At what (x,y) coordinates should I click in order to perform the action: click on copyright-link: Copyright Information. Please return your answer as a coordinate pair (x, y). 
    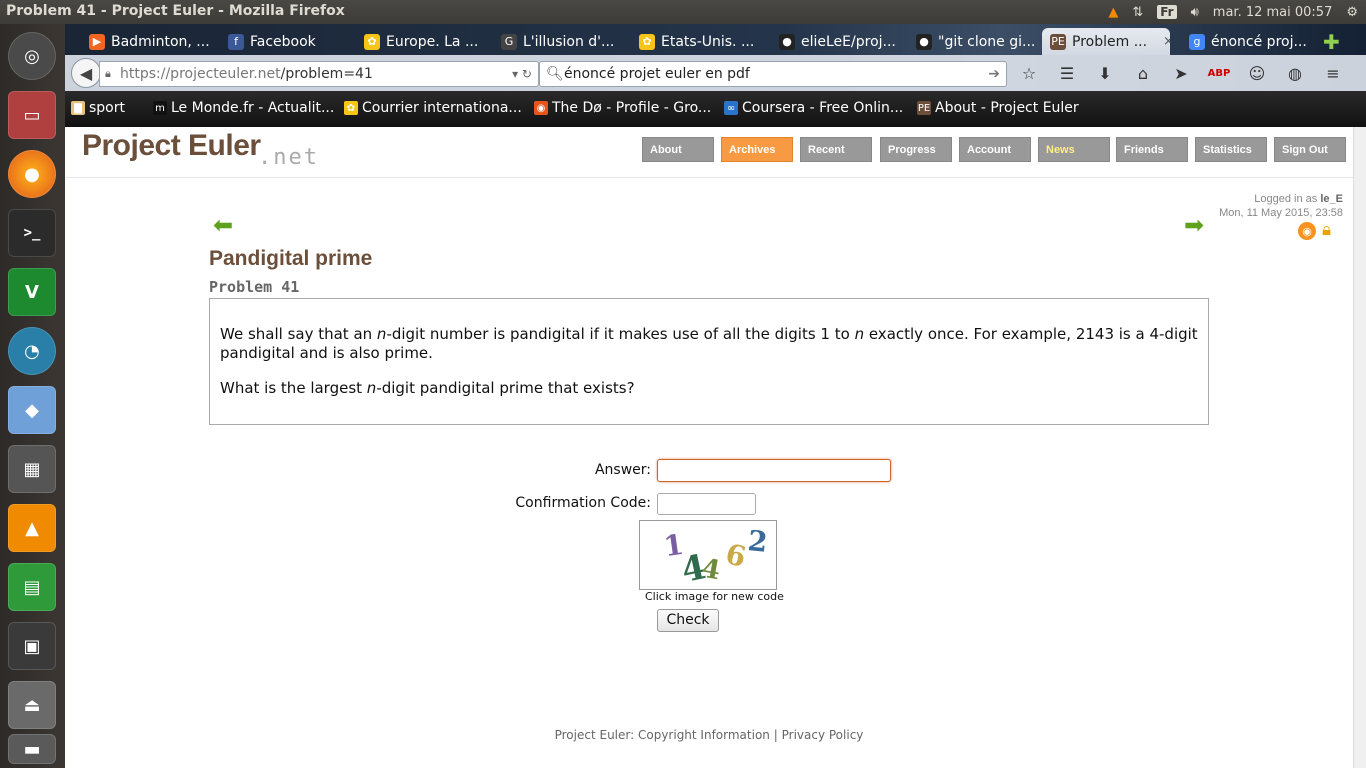
    Looking at the image, I should click on (704, 735).